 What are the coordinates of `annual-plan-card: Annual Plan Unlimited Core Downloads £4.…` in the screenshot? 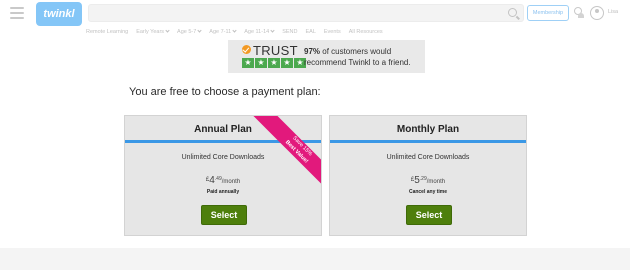 It's located at (223, 175).